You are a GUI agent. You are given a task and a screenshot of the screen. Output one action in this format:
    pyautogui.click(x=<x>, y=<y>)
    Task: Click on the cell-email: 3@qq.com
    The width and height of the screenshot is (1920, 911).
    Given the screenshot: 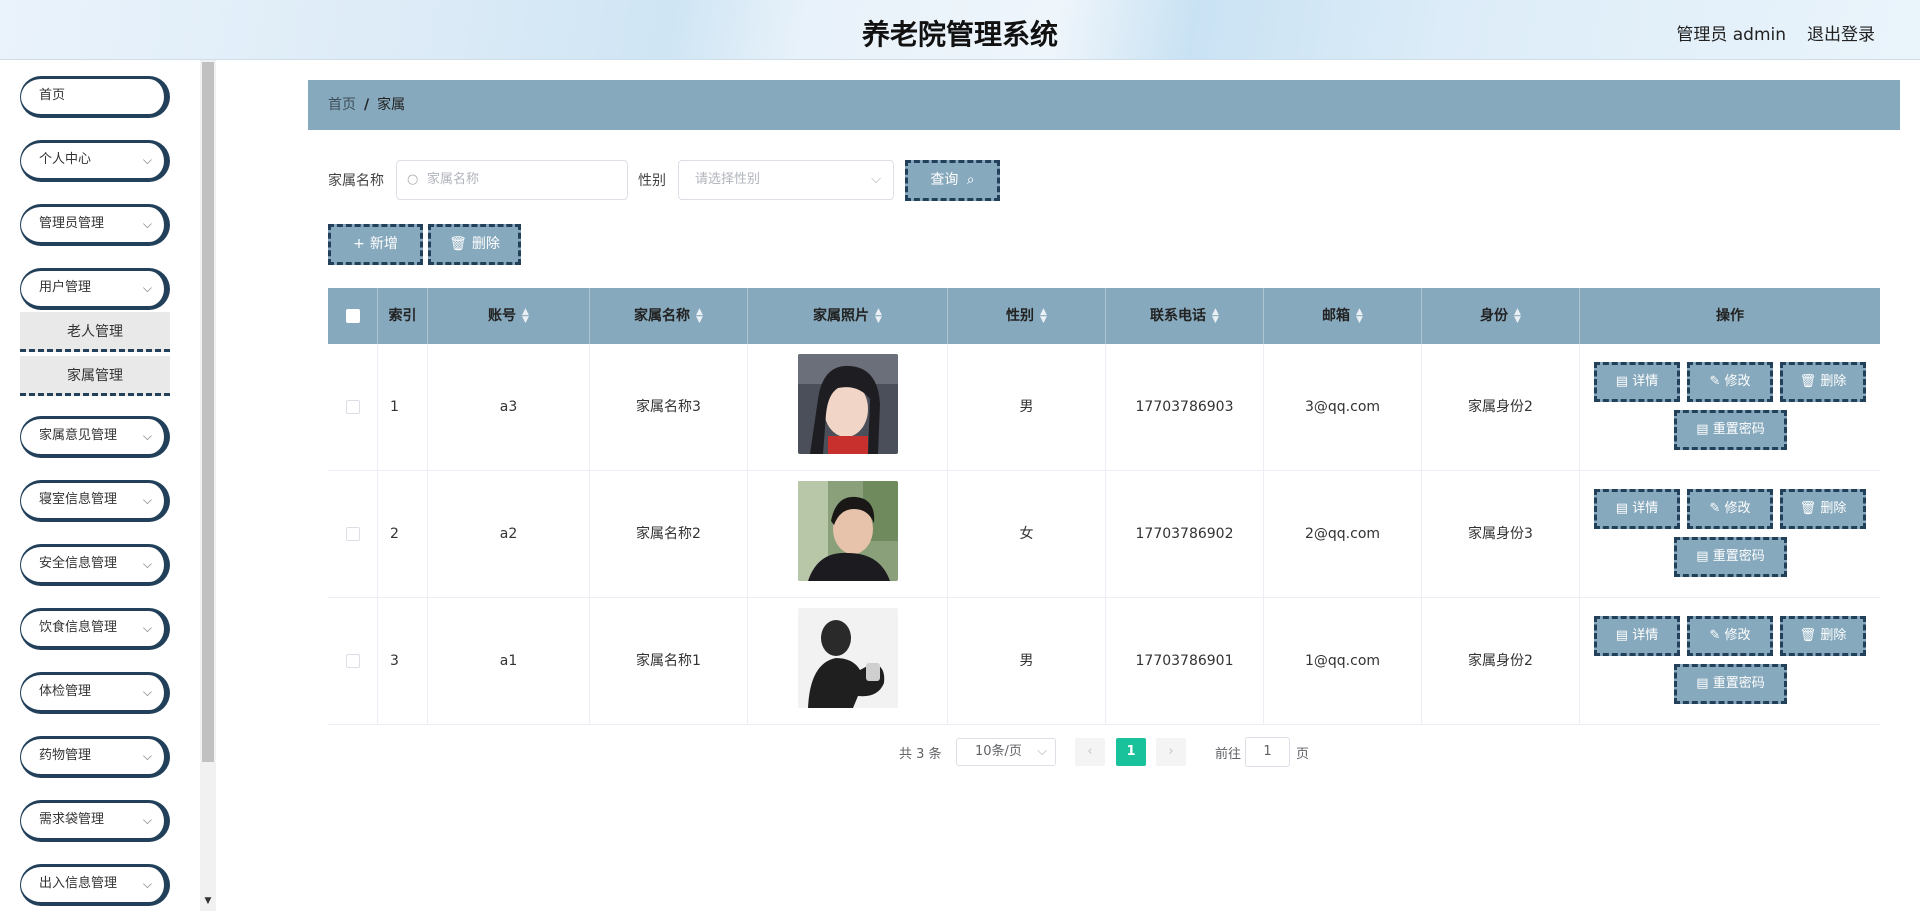 What is the action you would take?
    pyautogui.click(x=1343, y=407)
    